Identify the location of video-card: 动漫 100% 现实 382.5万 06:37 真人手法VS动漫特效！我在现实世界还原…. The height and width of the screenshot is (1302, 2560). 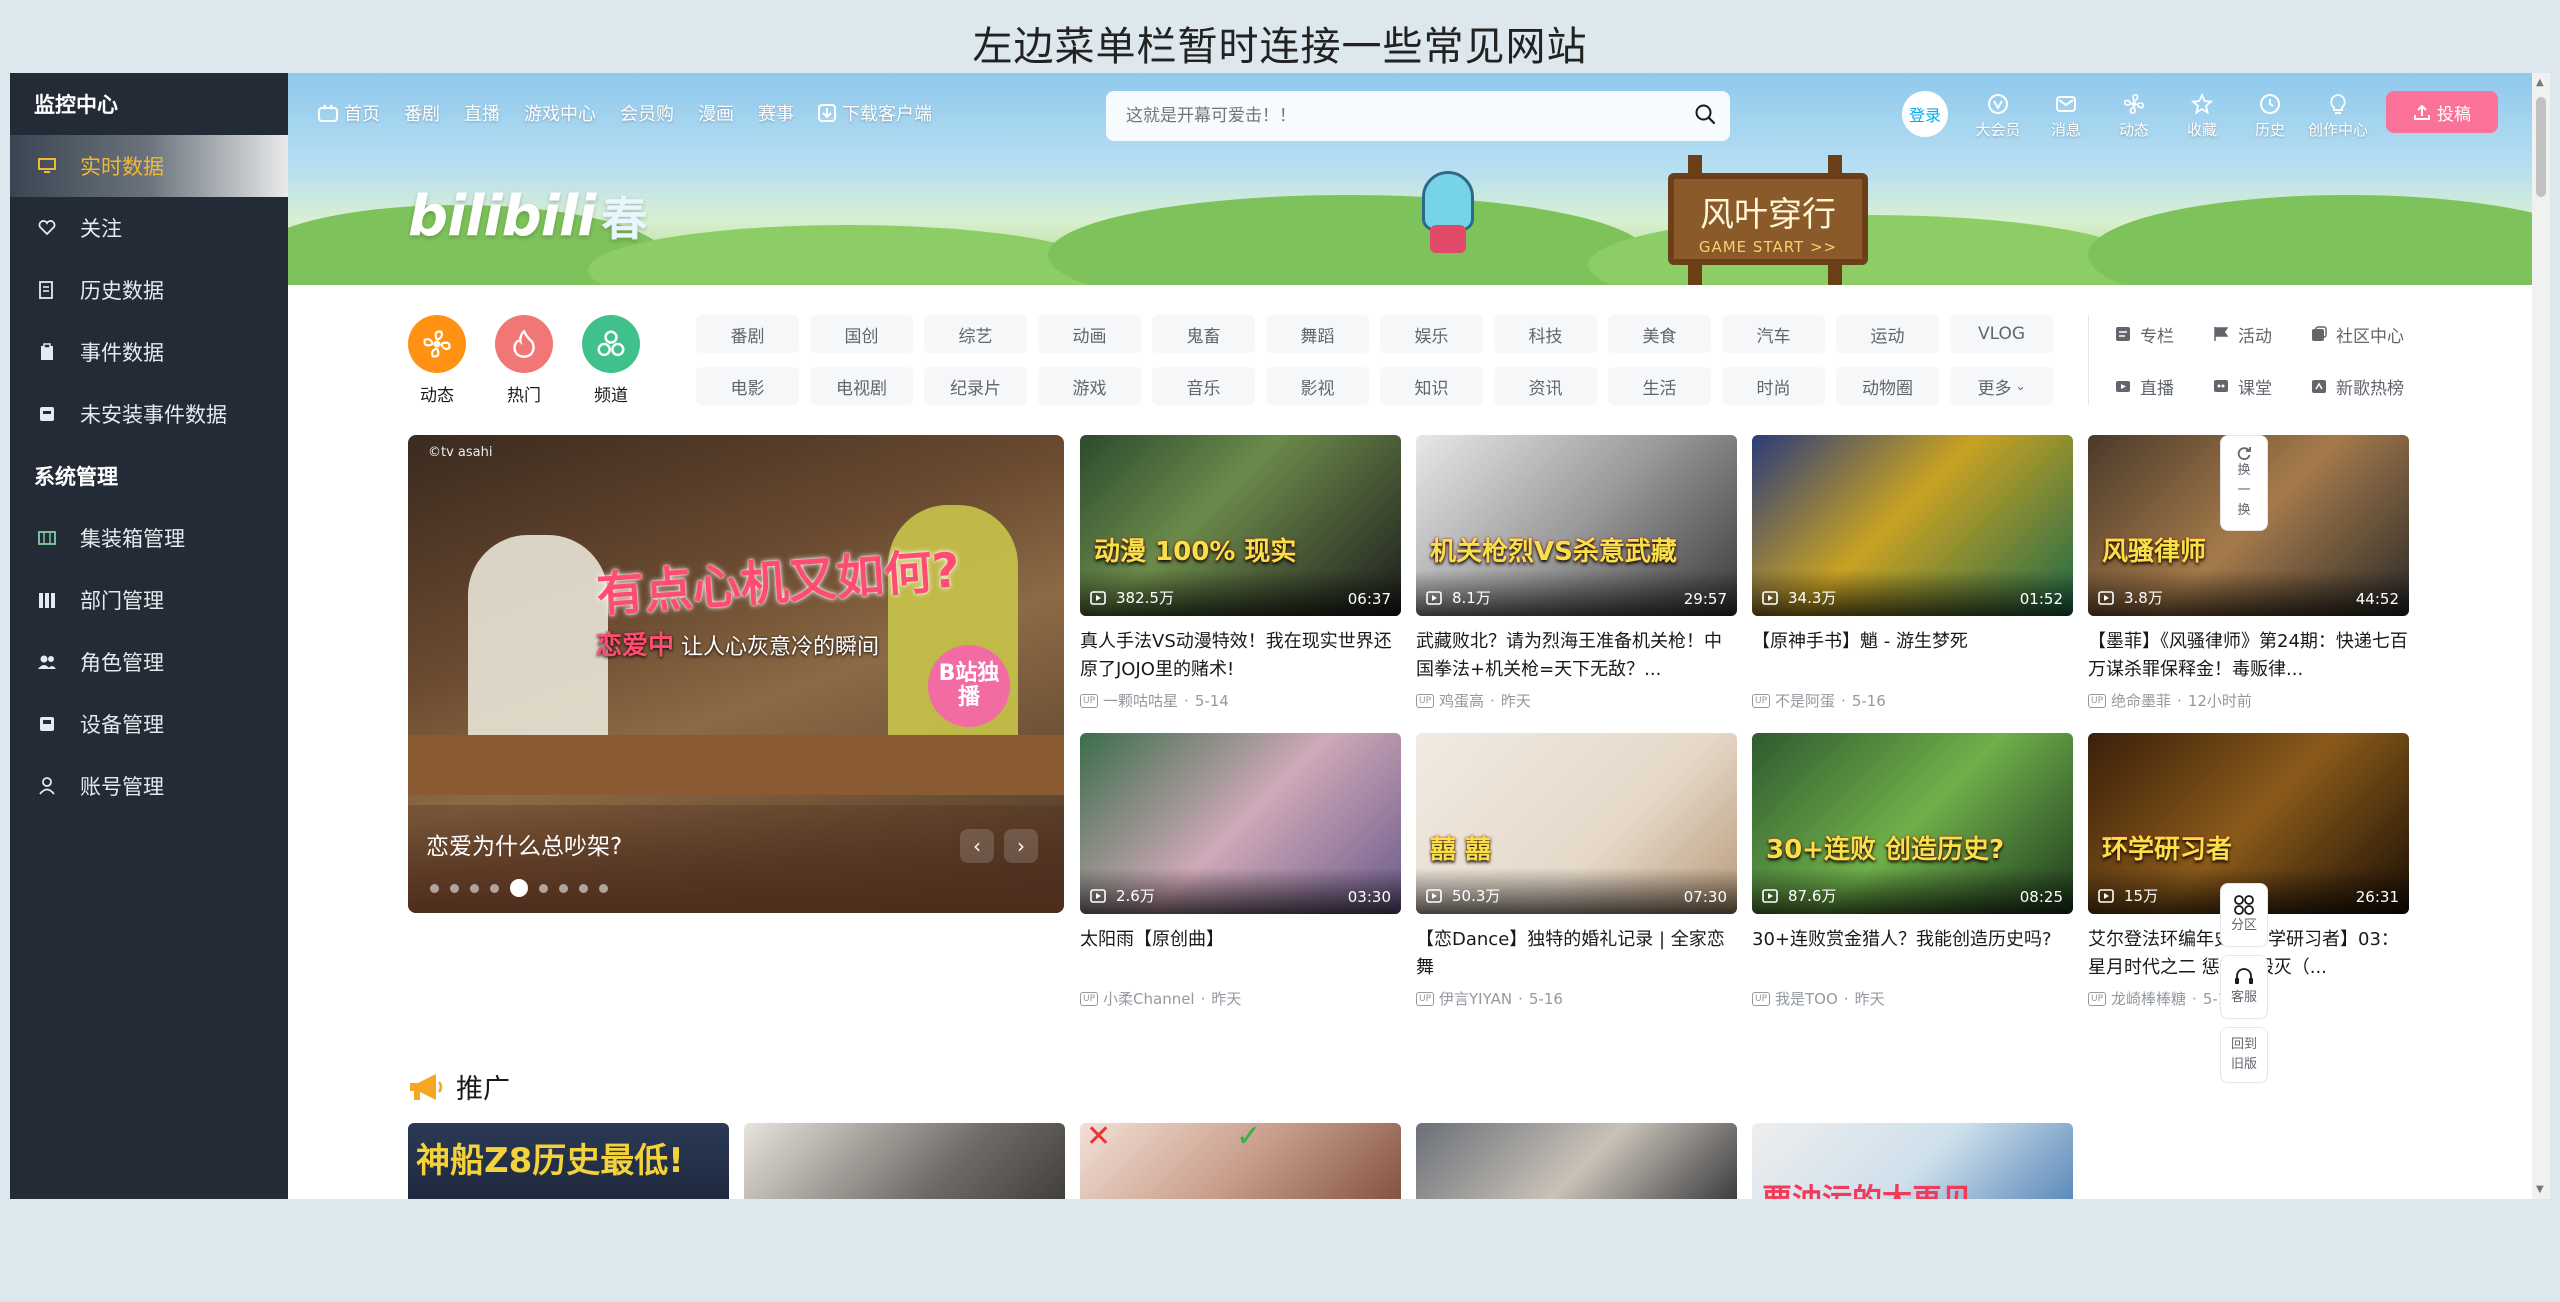
(1240, 573).